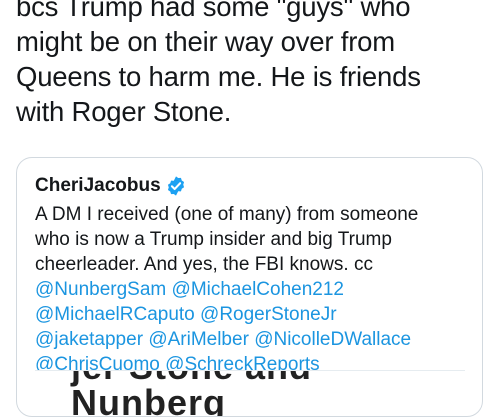  What do you see at coordinates (98, 186) in the screenshot?
I see `quoted-tweet-author: CheriJacobus` at bounding box center [98, 186].